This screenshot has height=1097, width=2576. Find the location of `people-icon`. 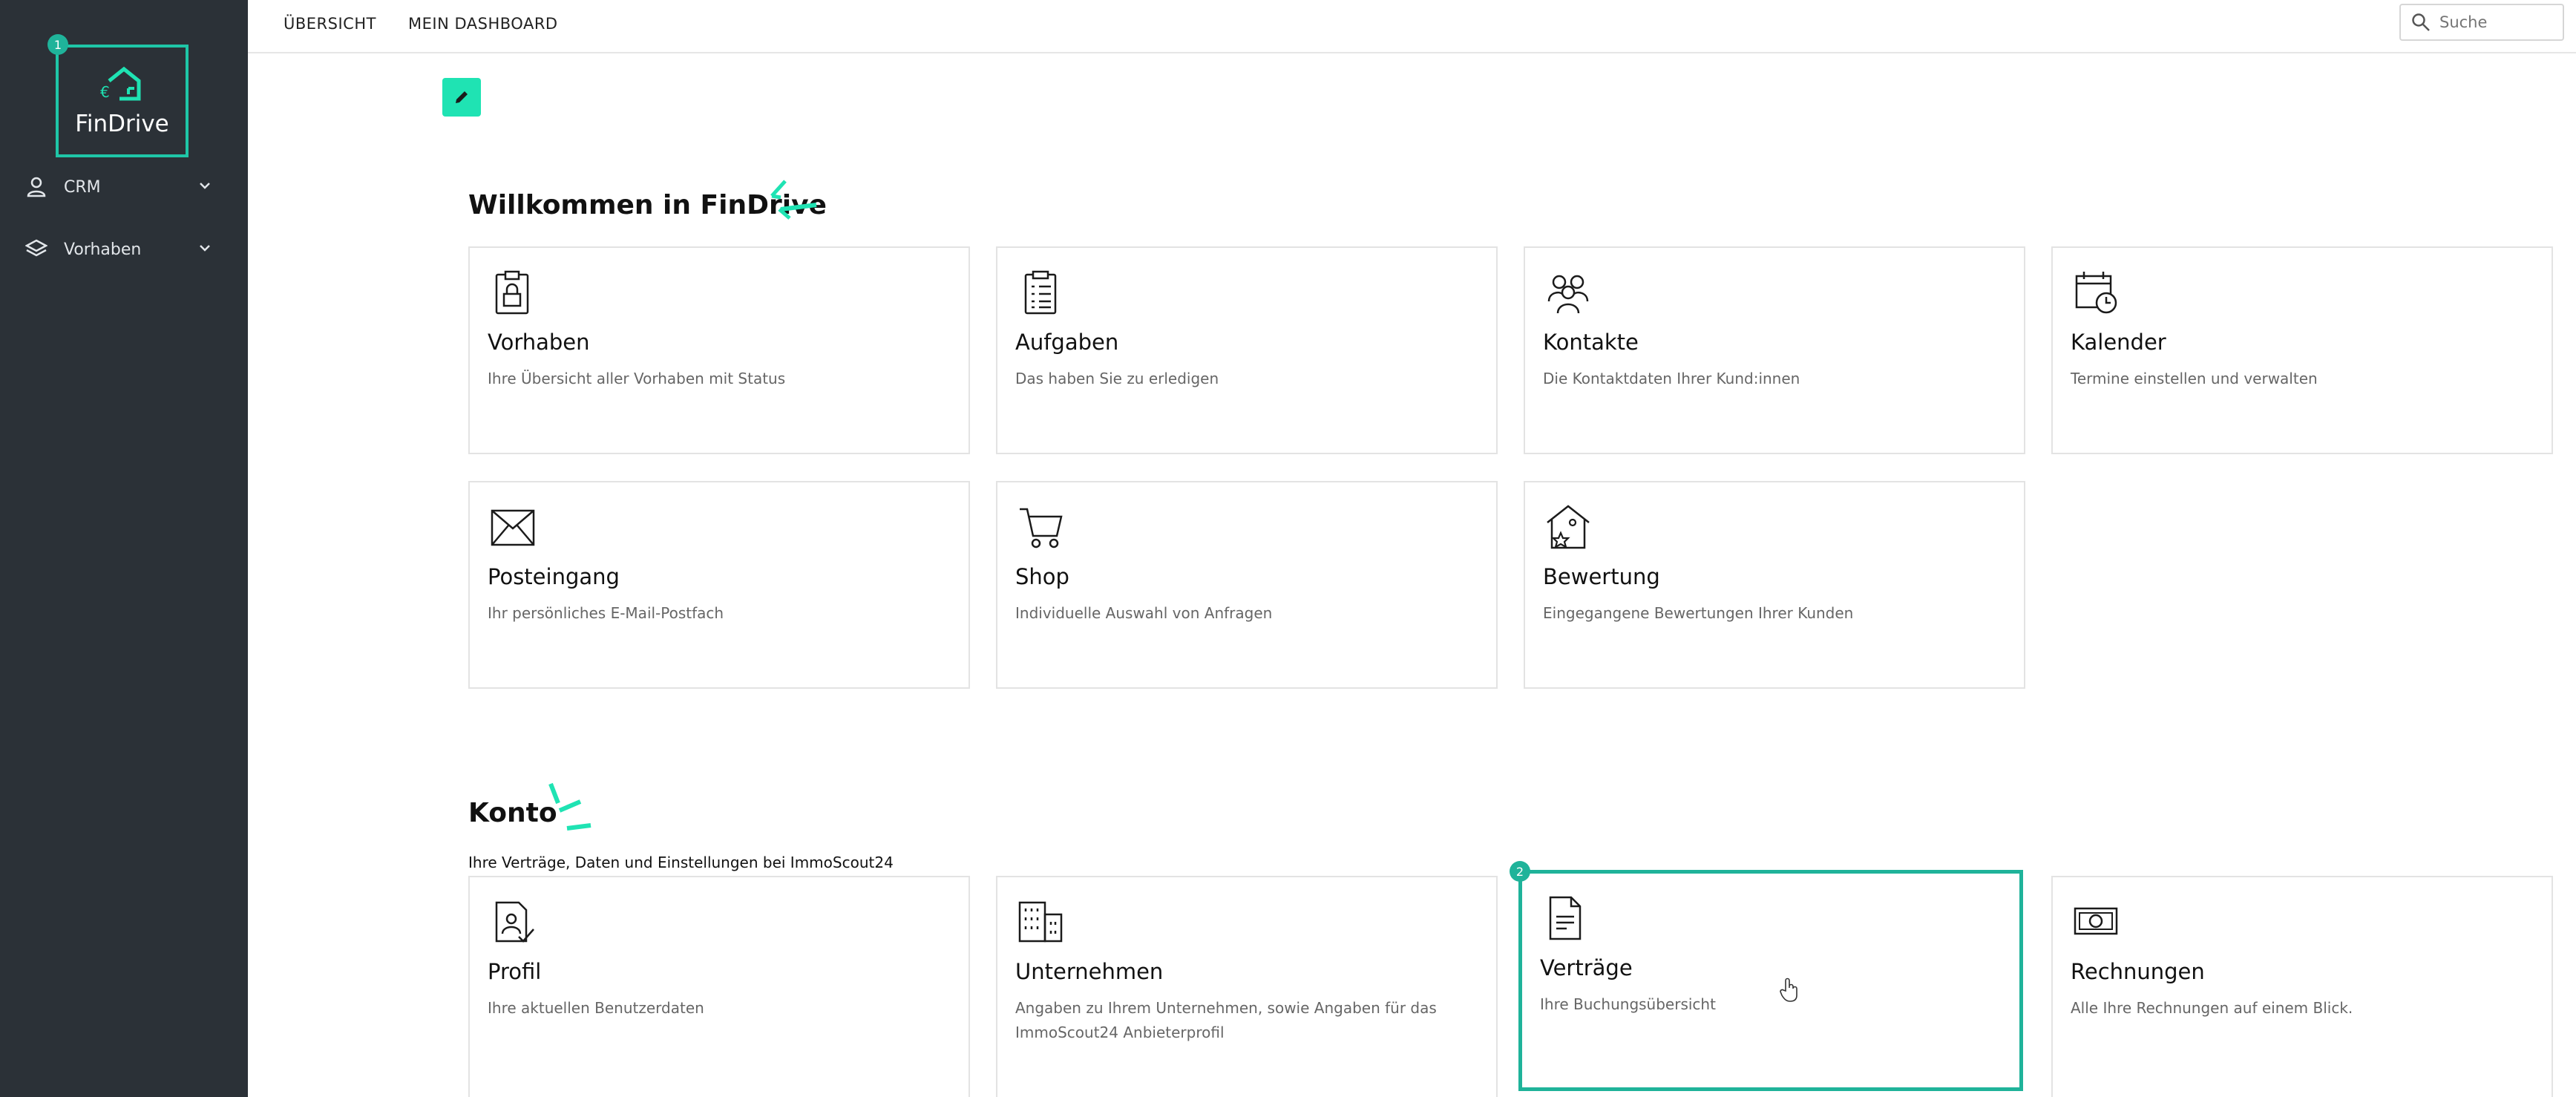

people-icon is located at coordinates (1568, 294).